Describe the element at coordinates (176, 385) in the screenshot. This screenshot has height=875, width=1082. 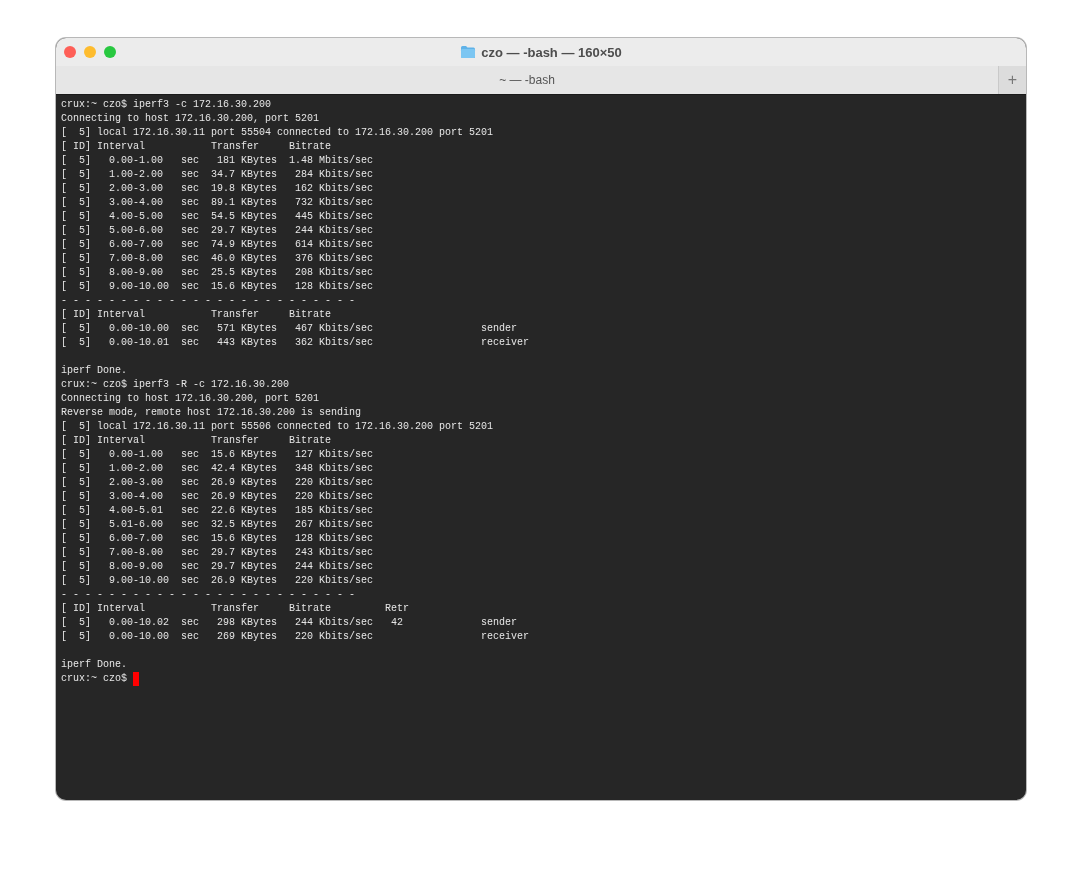
I see `terminal-line: crux:~ czo$ iperf3 -R -c 172.16.30.200` at that location.